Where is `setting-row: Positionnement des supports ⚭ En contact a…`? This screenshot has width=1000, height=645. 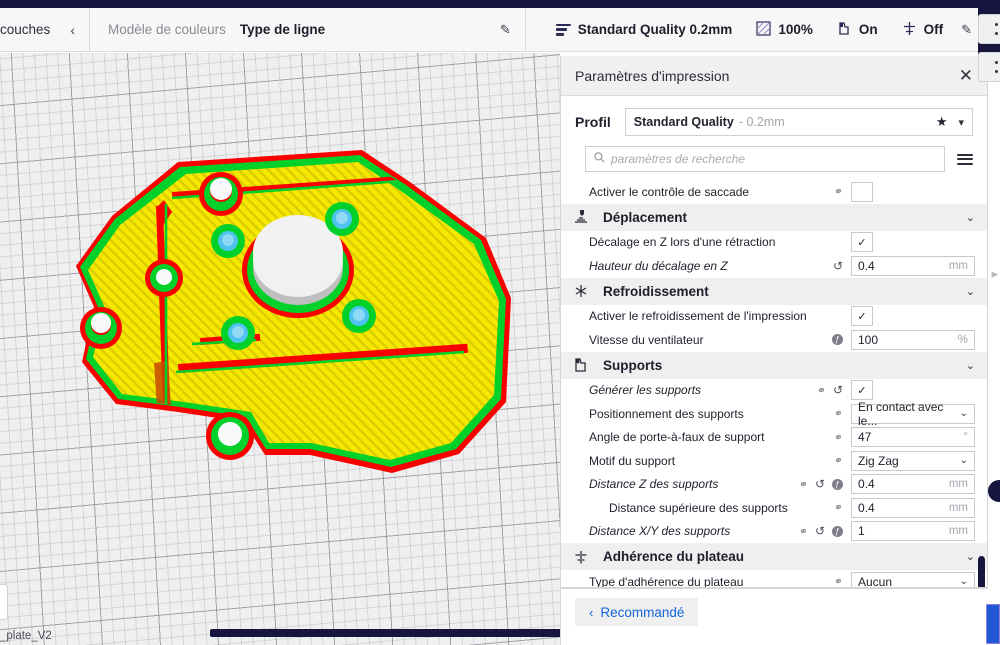
setting-row: Positionnement des supports ⚭ En contact a… is located at coordinates (774, 414).